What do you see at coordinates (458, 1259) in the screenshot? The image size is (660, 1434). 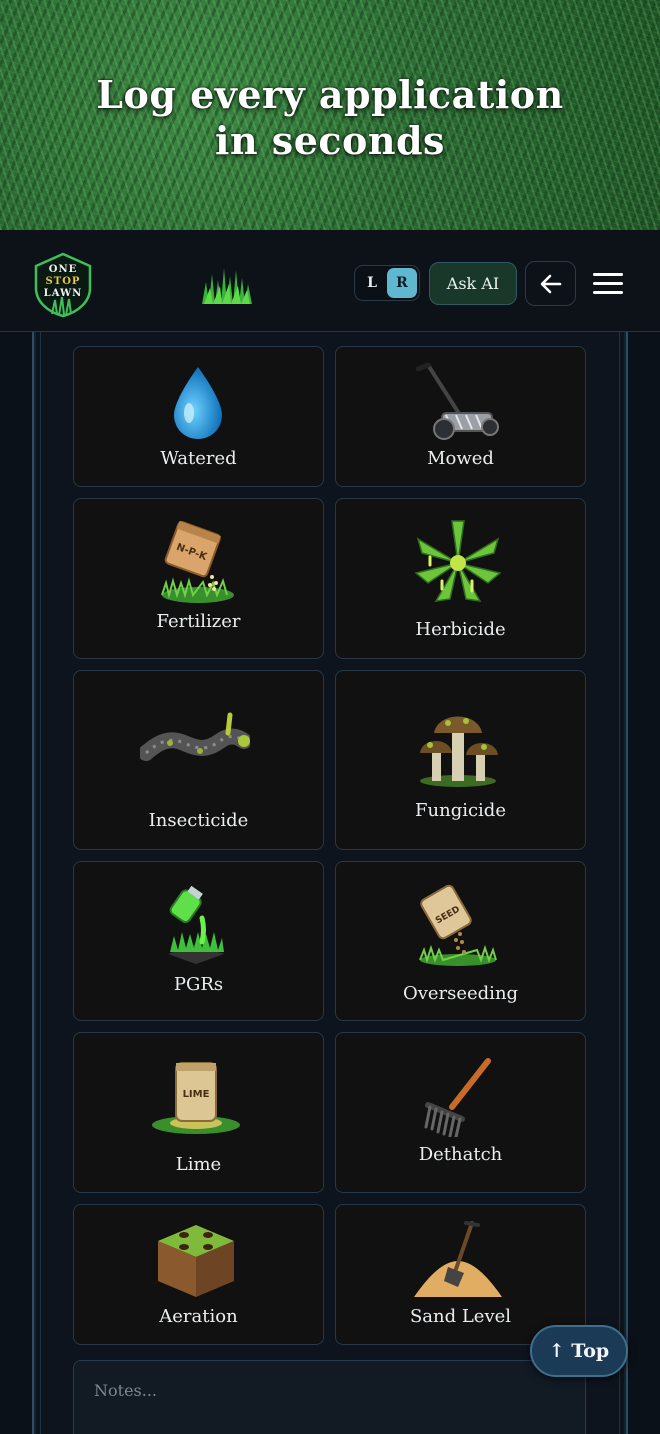 I see `sand-pile-shovel-icon` at bounding box center [458, 1259].